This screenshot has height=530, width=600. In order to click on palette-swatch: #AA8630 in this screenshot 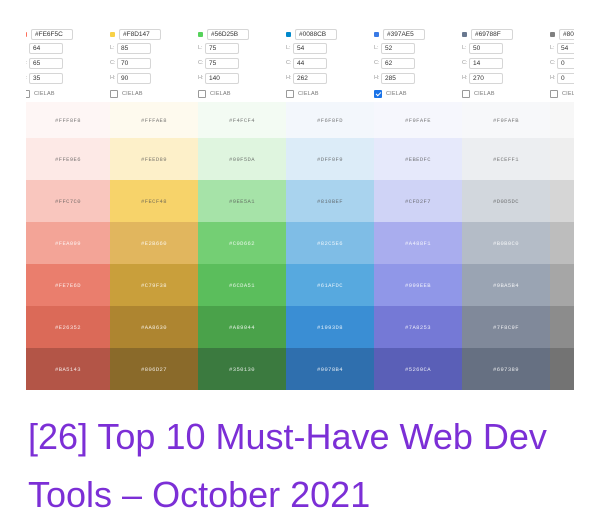, I will do `click(154, 327)`.